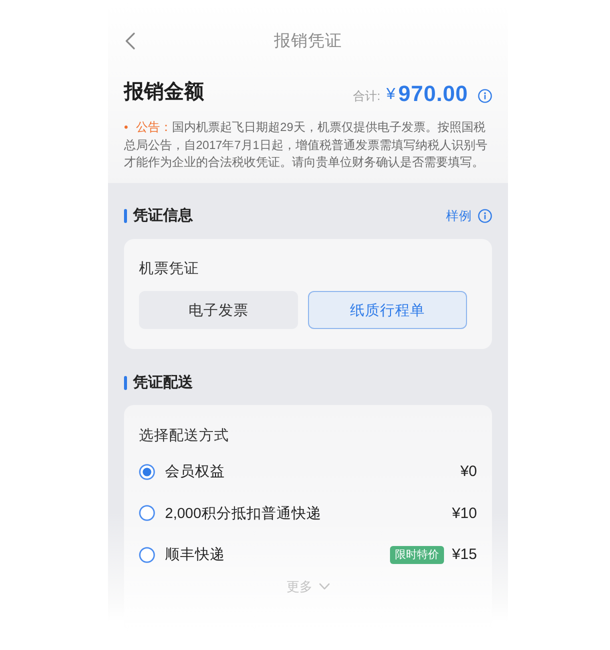  I want to click on chevron-down-icon, so click(324, 586).